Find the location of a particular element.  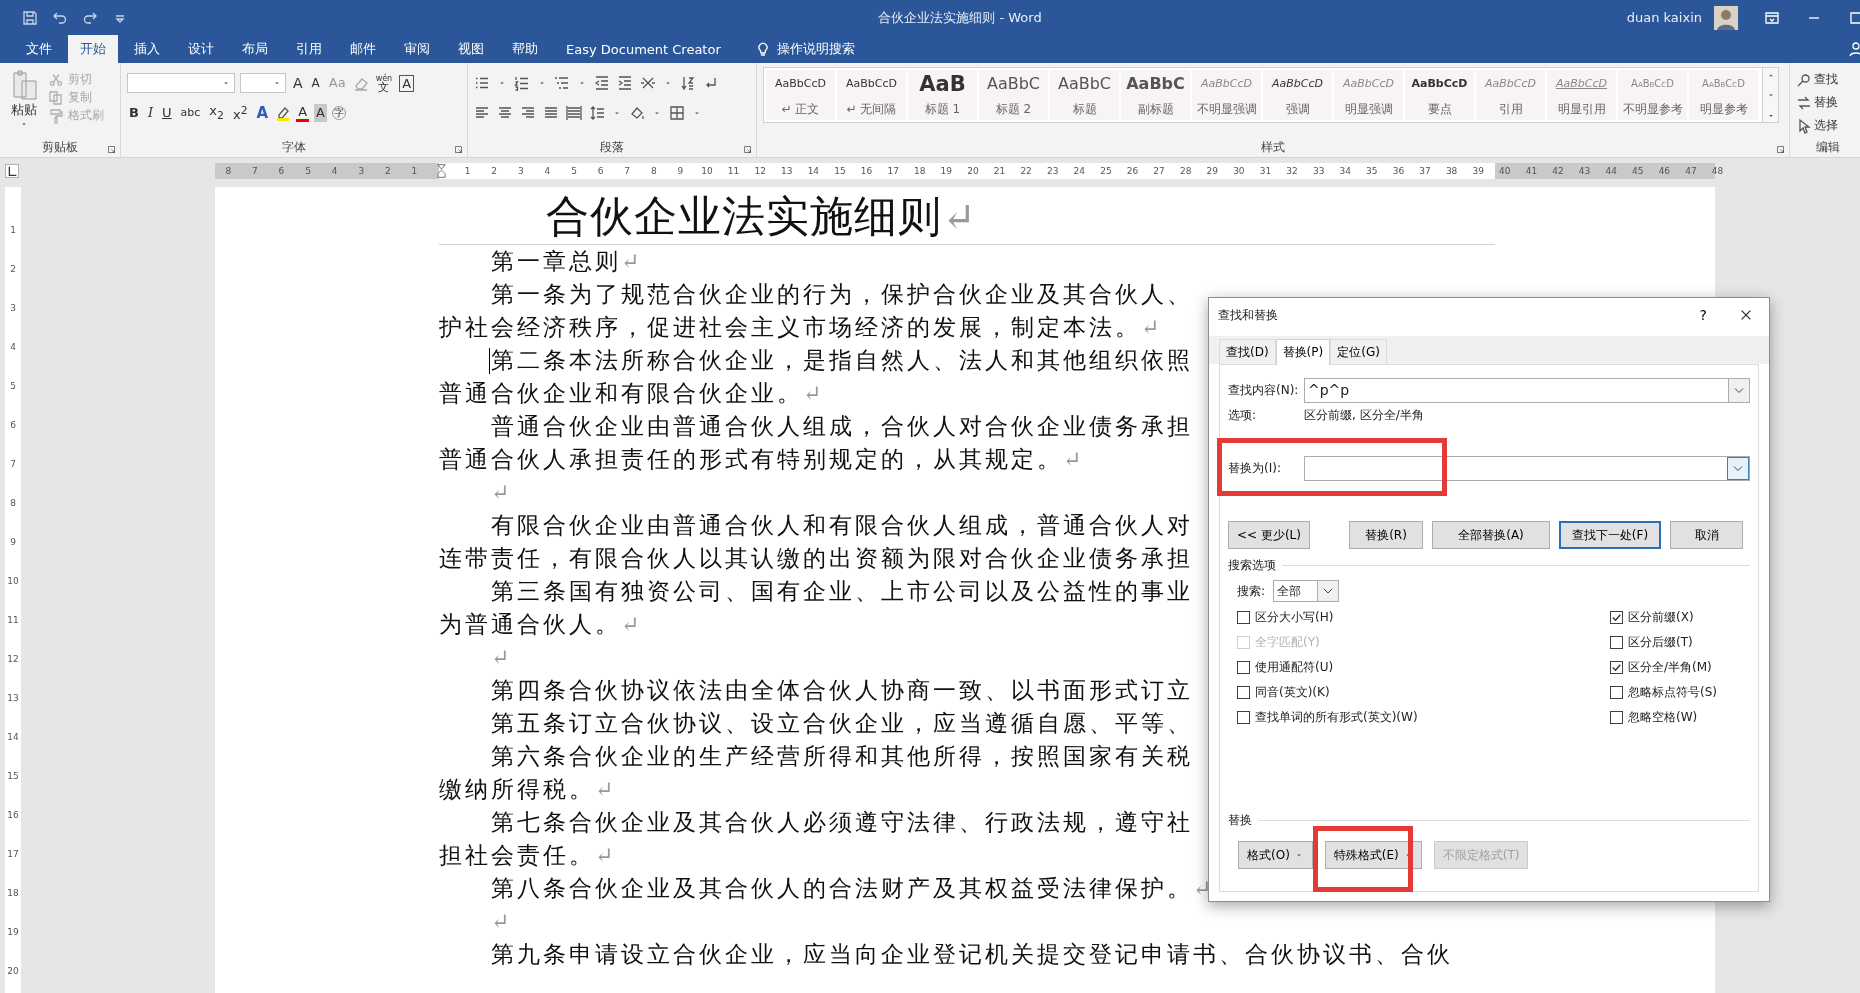

bulleted-list-icon is located at coordinates (482, 83).